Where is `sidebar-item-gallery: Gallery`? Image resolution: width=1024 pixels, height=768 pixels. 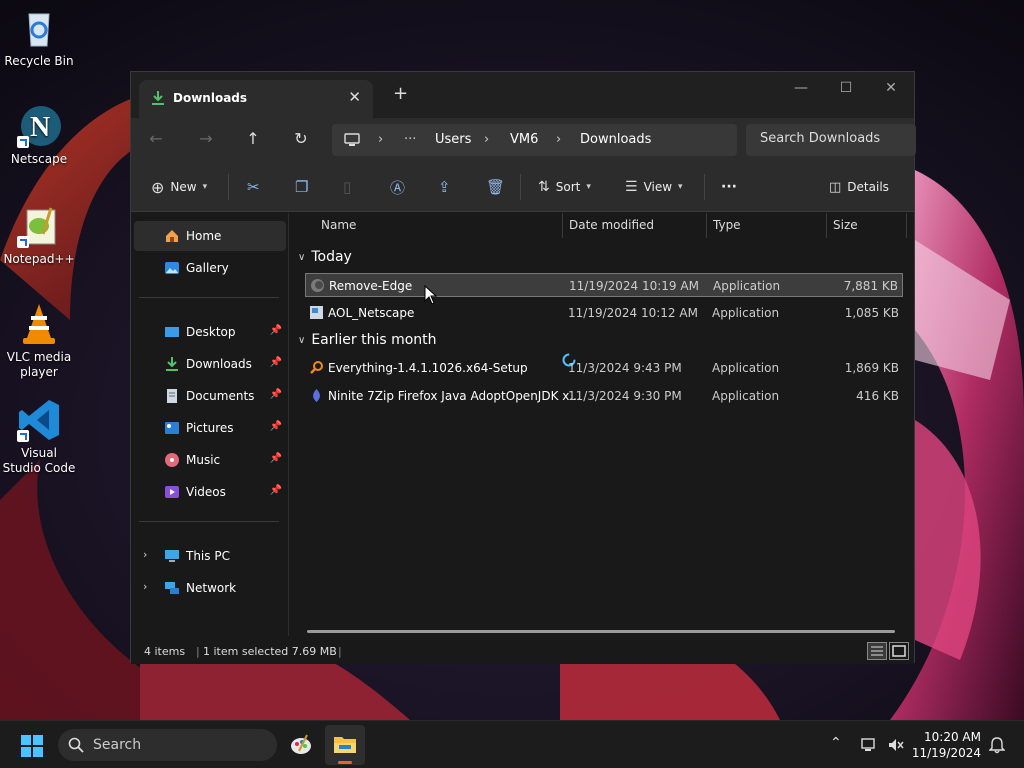
sidebar-item-gallery: Gallery is located at coordinates (210, 268).